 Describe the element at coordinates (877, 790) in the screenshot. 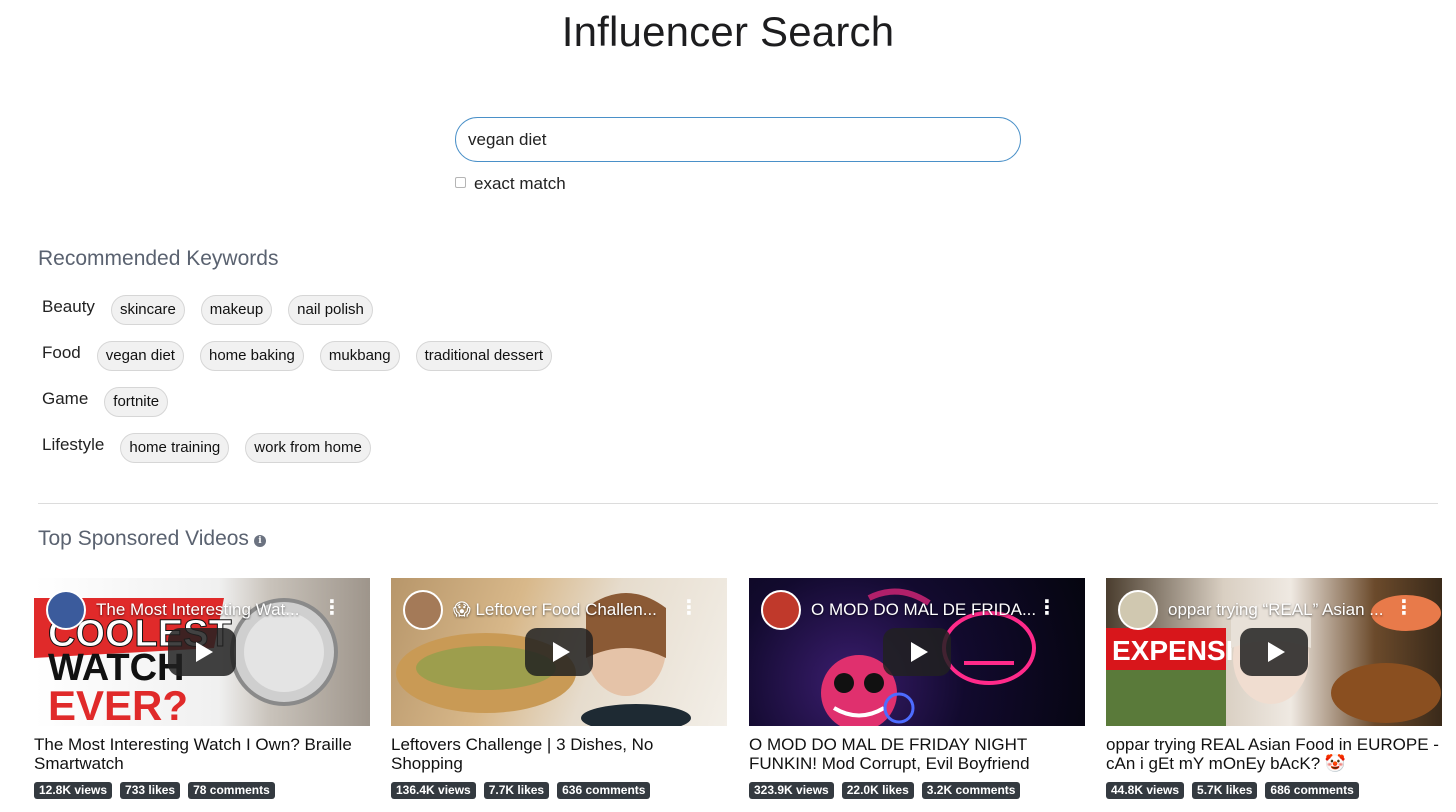

I see `likes-badge: 22.0K likes` at that location.